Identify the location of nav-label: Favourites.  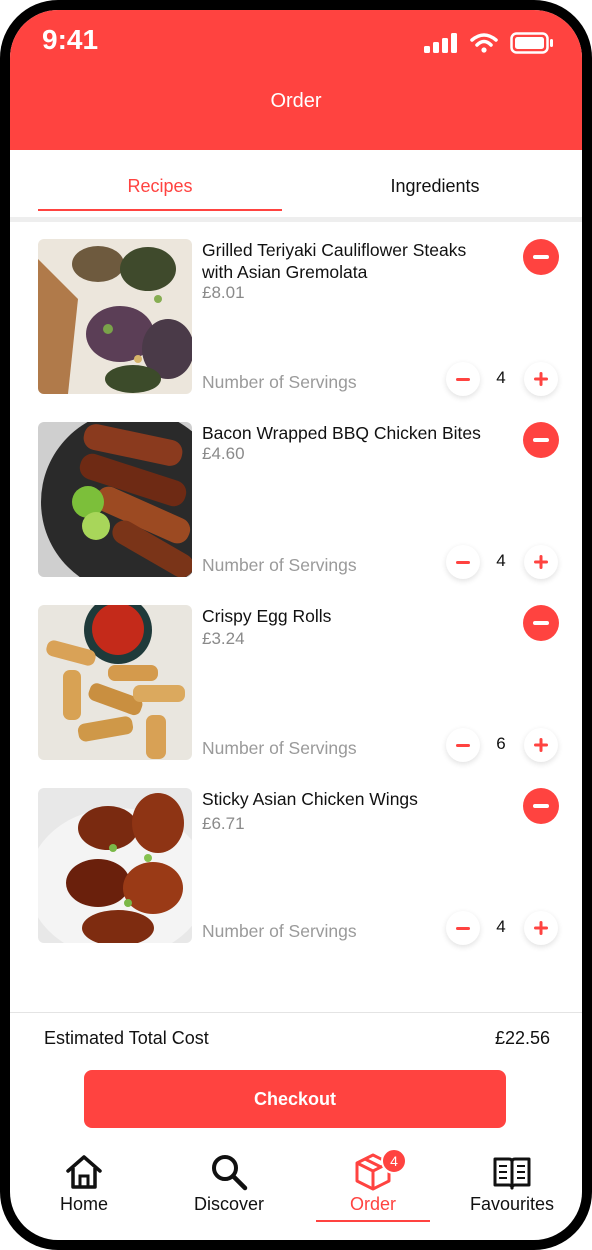
(512, 1204).